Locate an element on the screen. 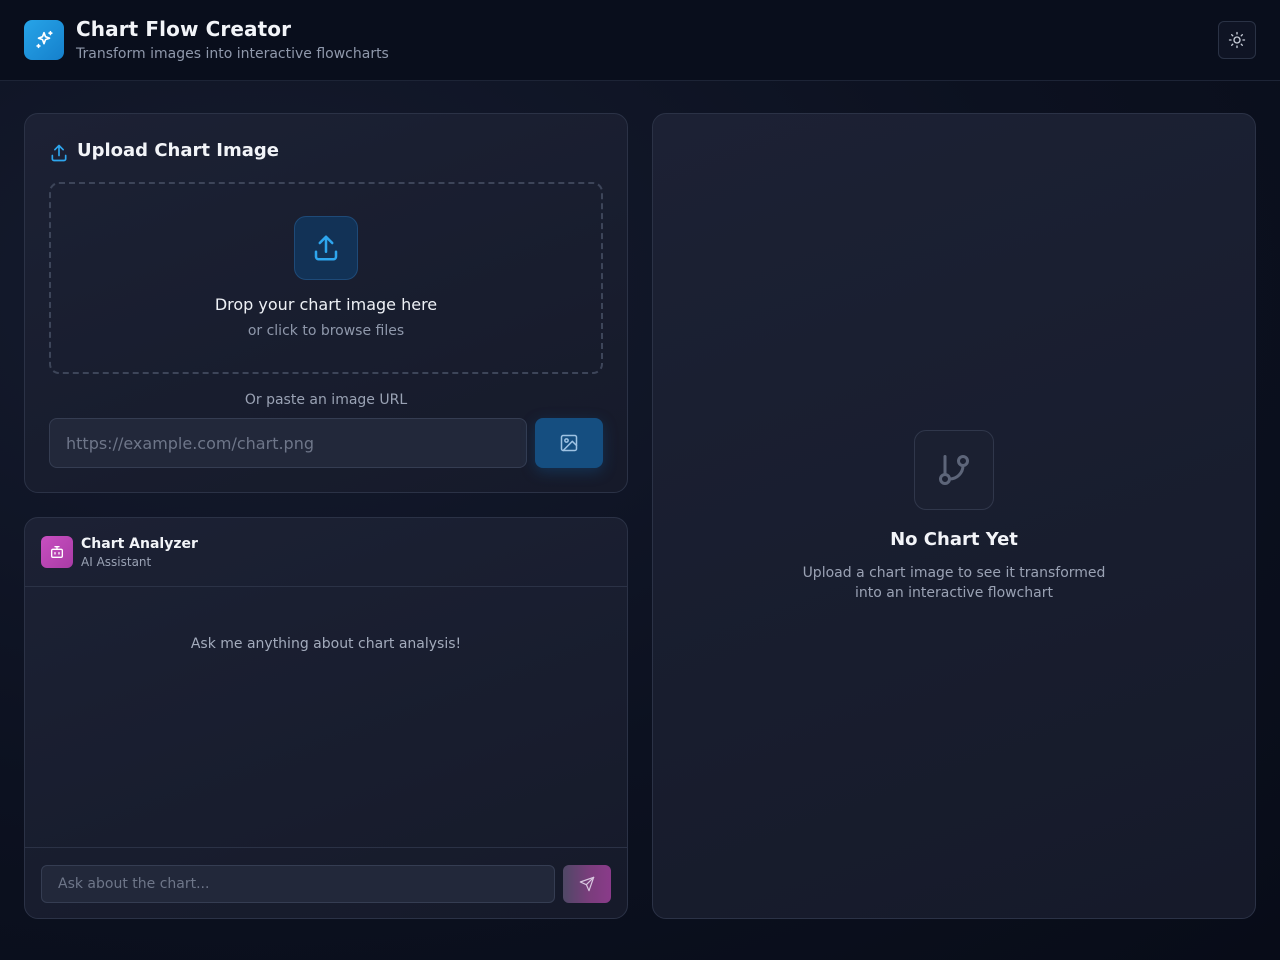  upload-heading: Upload Chart Image is located at coordinates (178, 150).